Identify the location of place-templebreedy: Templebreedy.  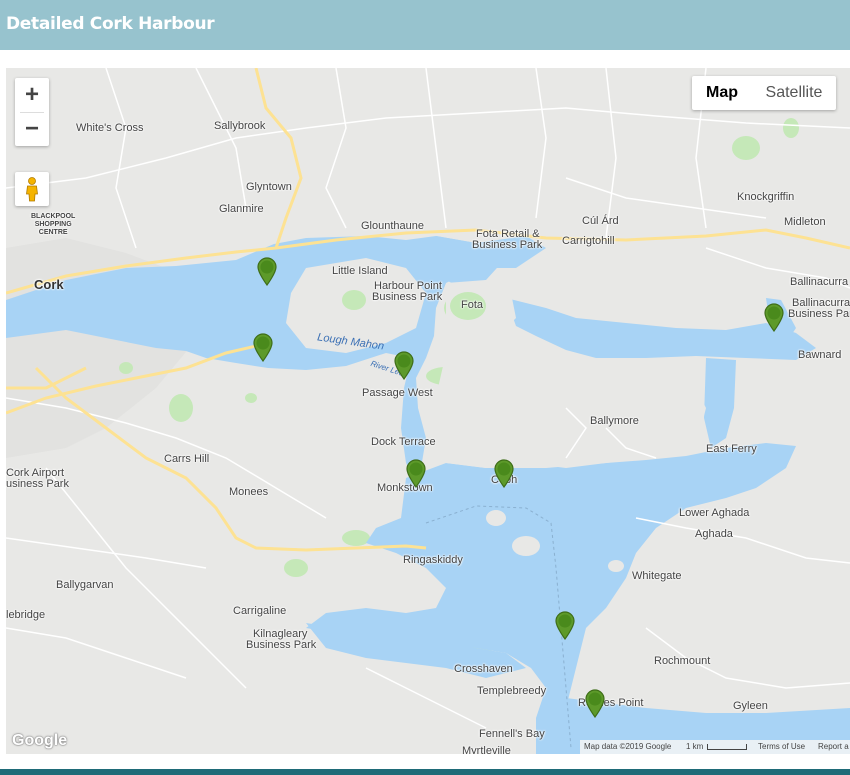
(512, 691).